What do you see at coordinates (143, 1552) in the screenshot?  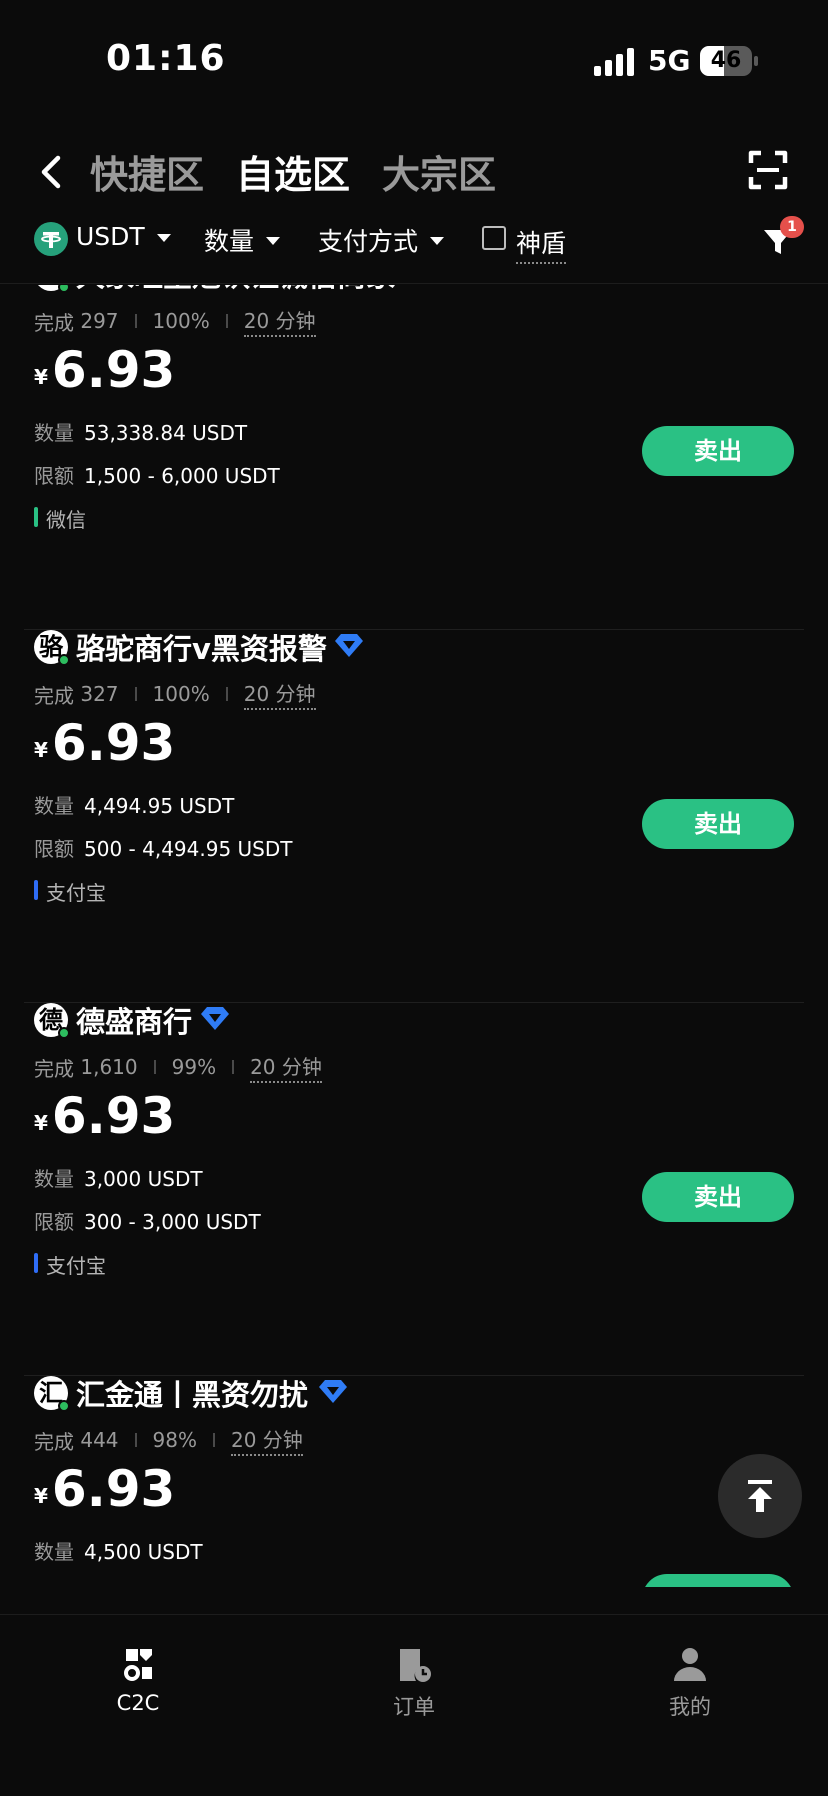 I see `quantity-value: 4,500 USDT` at bounding box center [143, 1552].